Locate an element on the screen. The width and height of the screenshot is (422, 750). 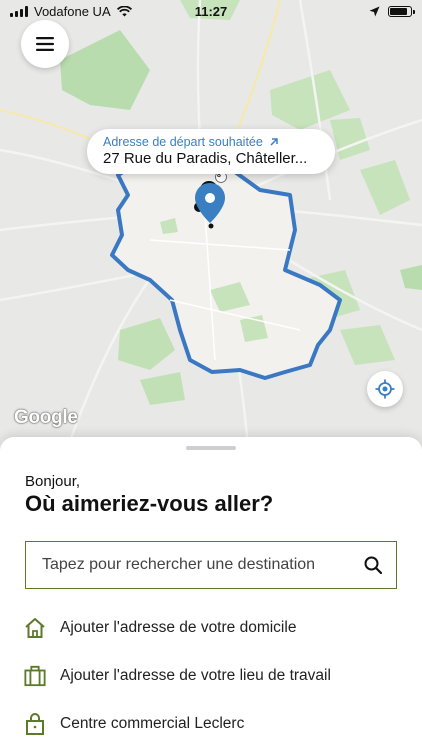
start-address-label: Adresse de départ souhaitée is located at coordinates (183, 142).